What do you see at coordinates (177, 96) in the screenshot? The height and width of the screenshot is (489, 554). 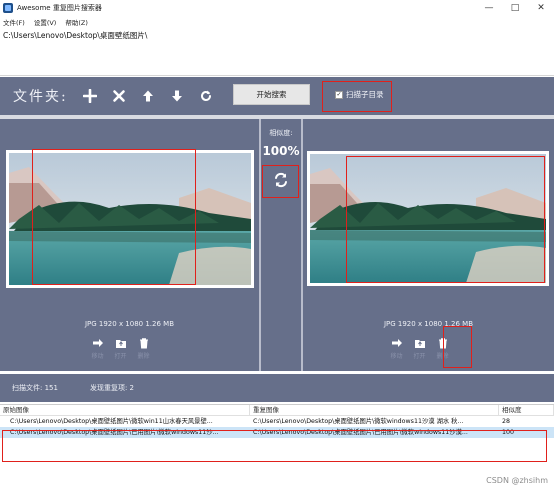 I see `move-down-icon` at bounding box center [177, 96].